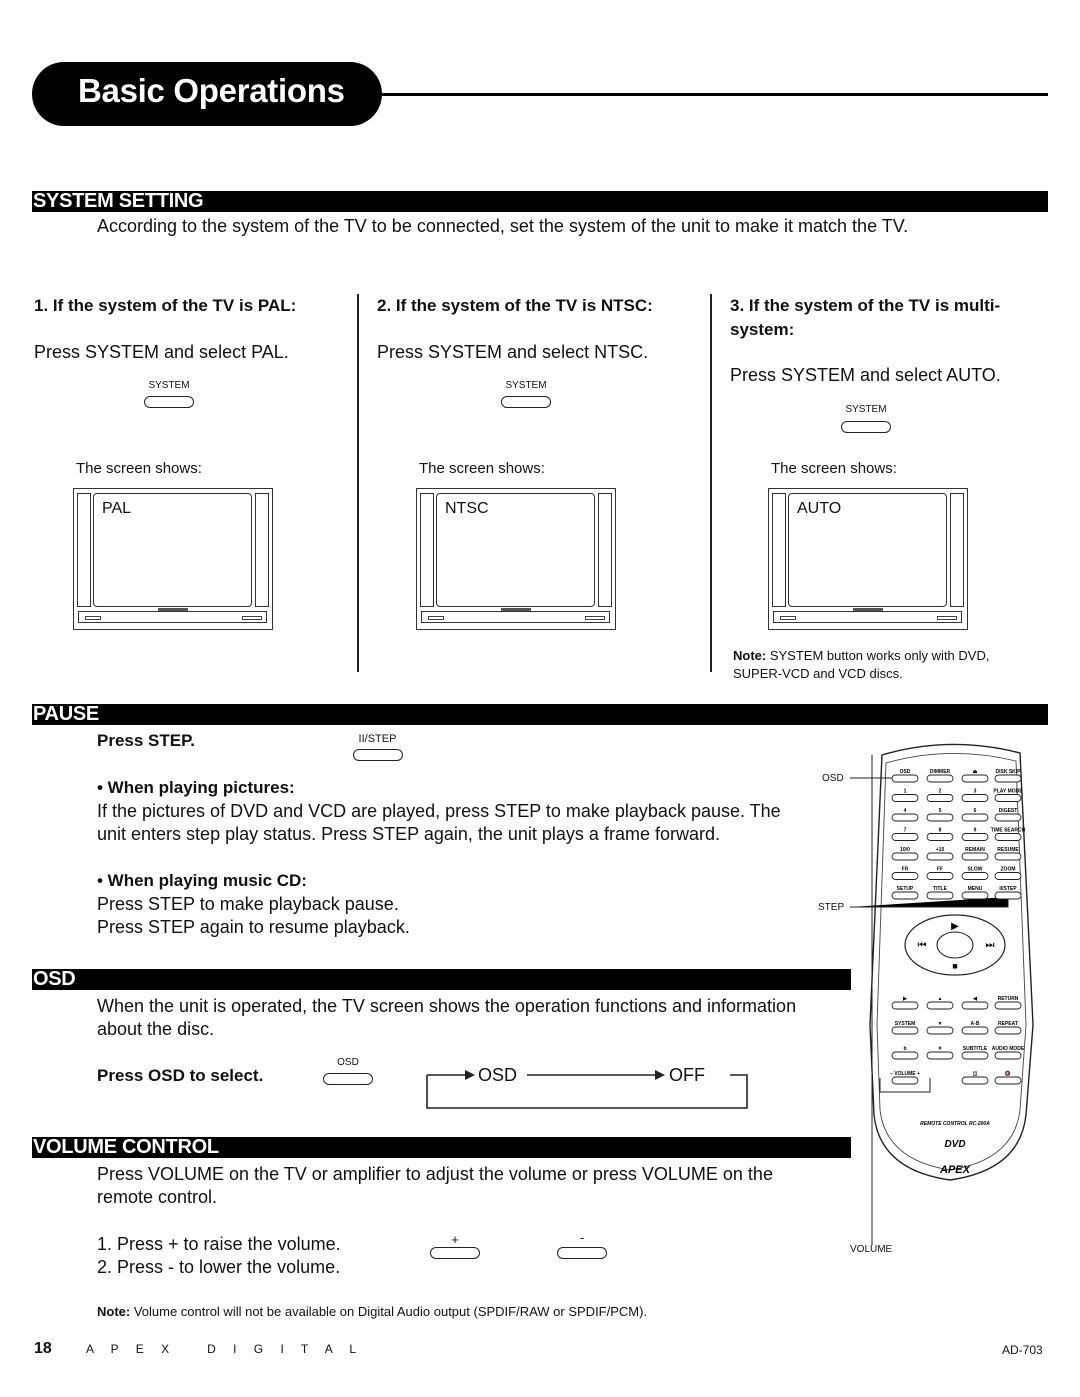  I want to click on page-title: Basic Operations, so click(211, 90).